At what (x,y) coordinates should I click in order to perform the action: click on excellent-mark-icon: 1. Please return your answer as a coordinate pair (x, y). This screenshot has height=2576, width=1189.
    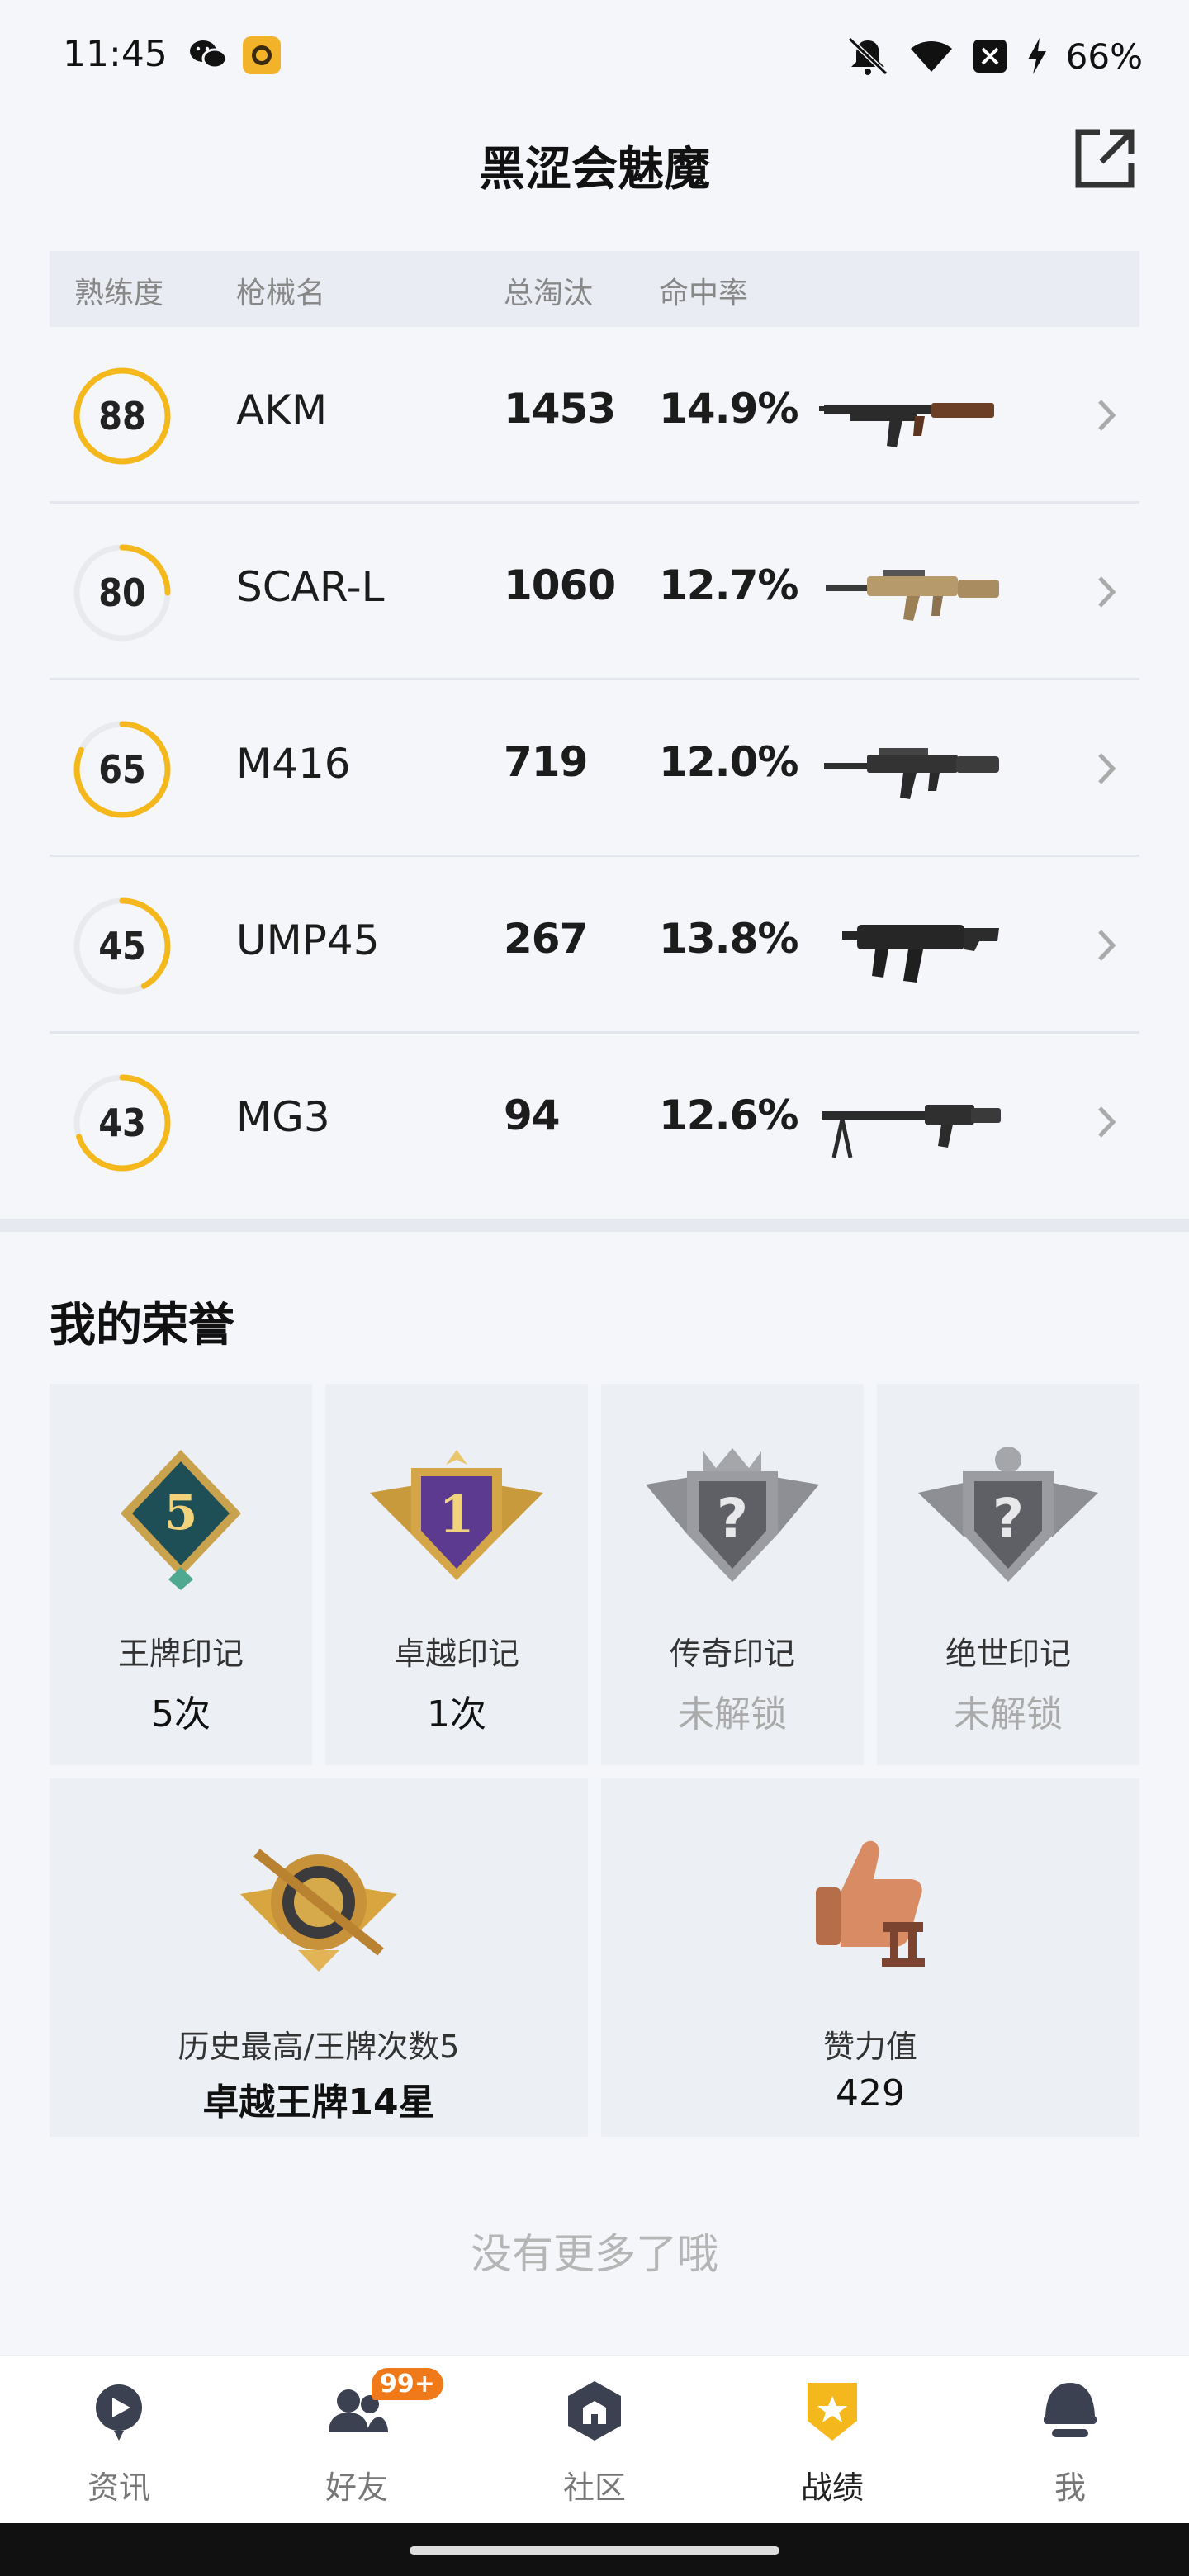
    Looking at the image, I should click on (456, 1515).